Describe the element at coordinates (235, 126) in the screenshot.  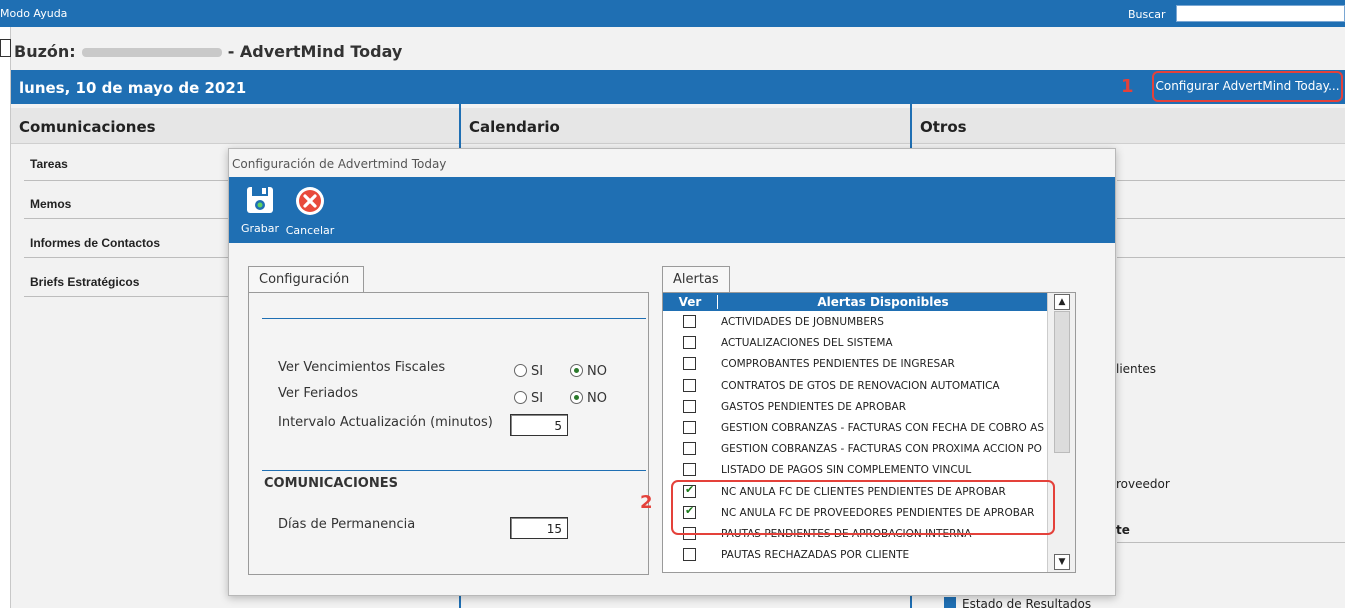
I see `column-header-comms: Comunicaciones` at that location.